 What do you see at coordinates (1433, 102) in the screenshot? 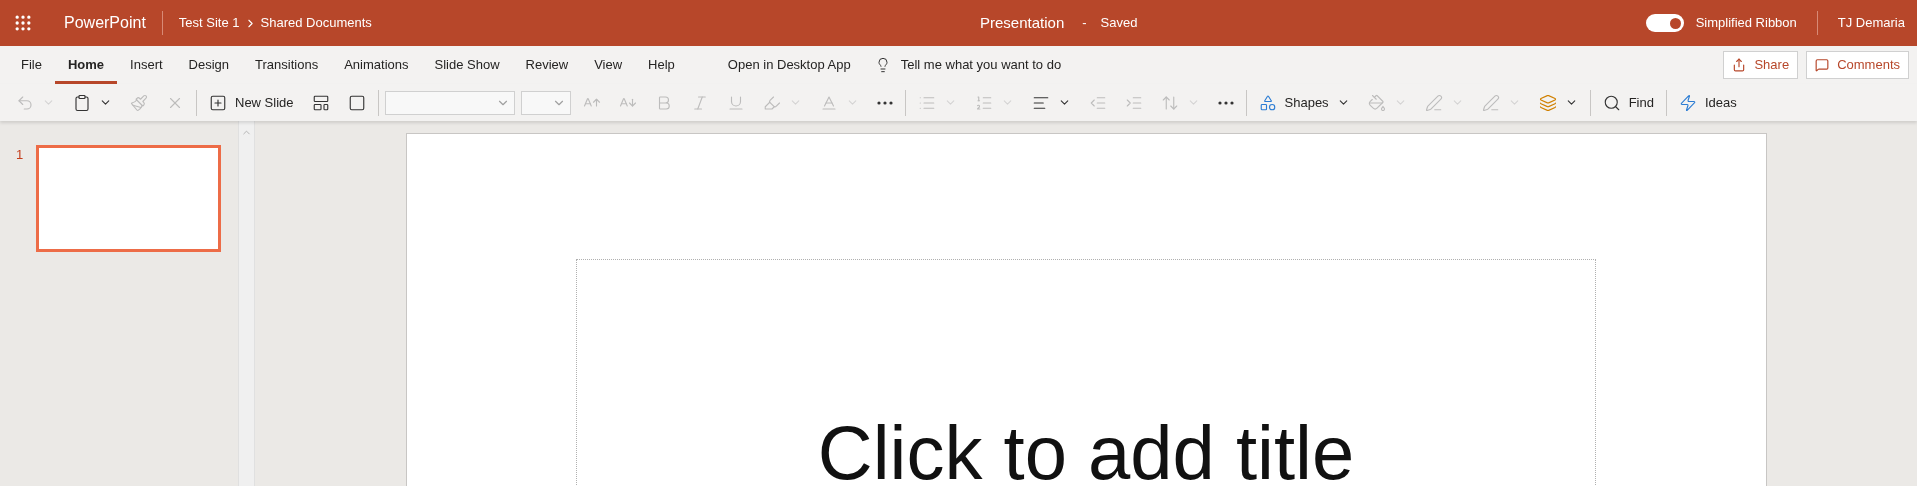
I see `outline-icon` at bounding box center [1433, 102].